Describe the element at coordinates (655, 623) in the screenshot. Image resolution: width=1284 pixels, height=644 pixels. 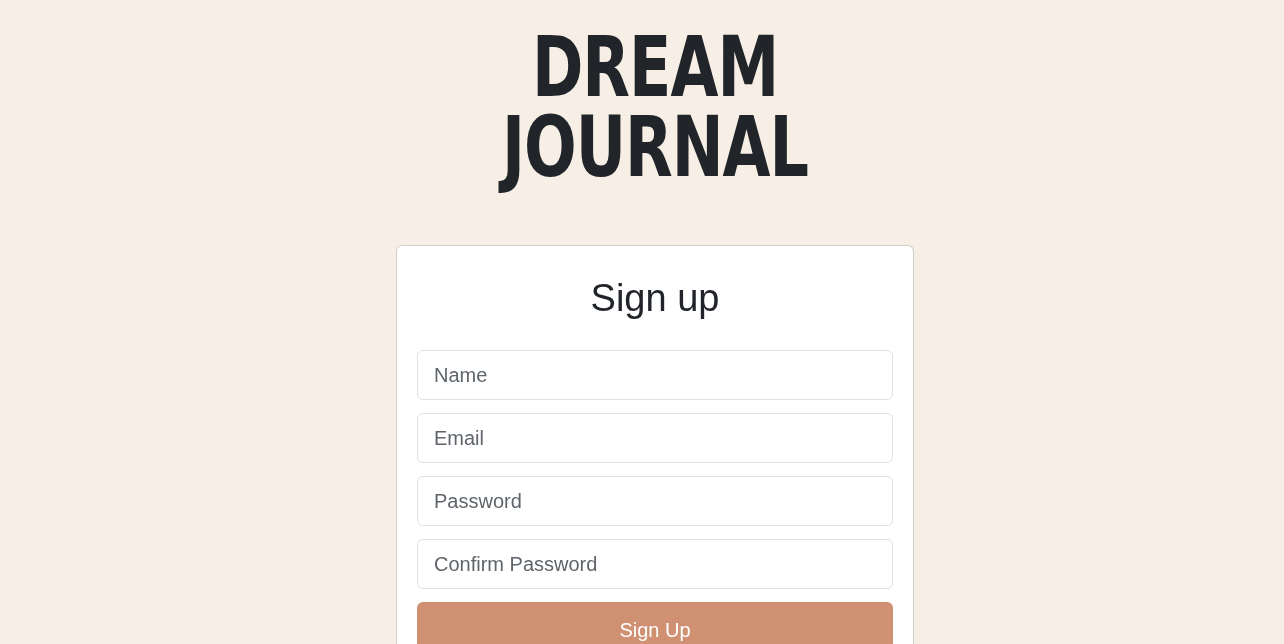
I see `sign-up-button: Sign Up` at that location.